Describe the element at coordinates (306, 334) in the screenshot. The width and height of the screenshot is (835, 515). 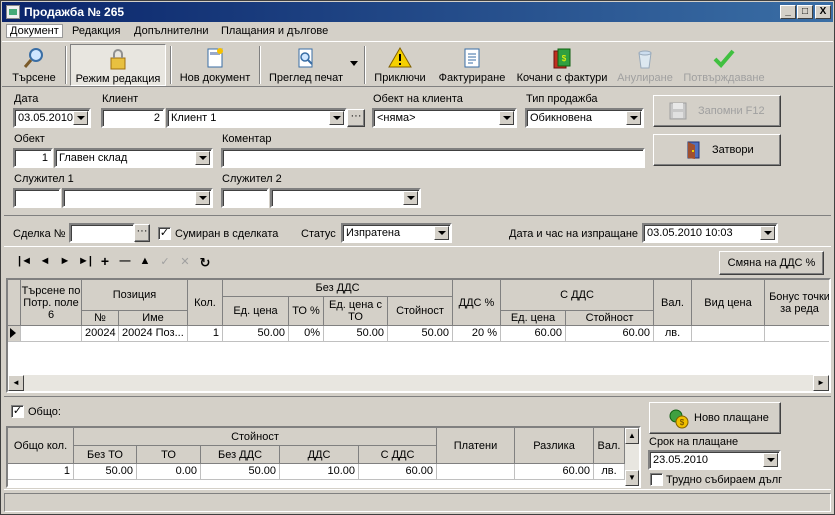
I see `cell-to-pct: 0%` at that location.